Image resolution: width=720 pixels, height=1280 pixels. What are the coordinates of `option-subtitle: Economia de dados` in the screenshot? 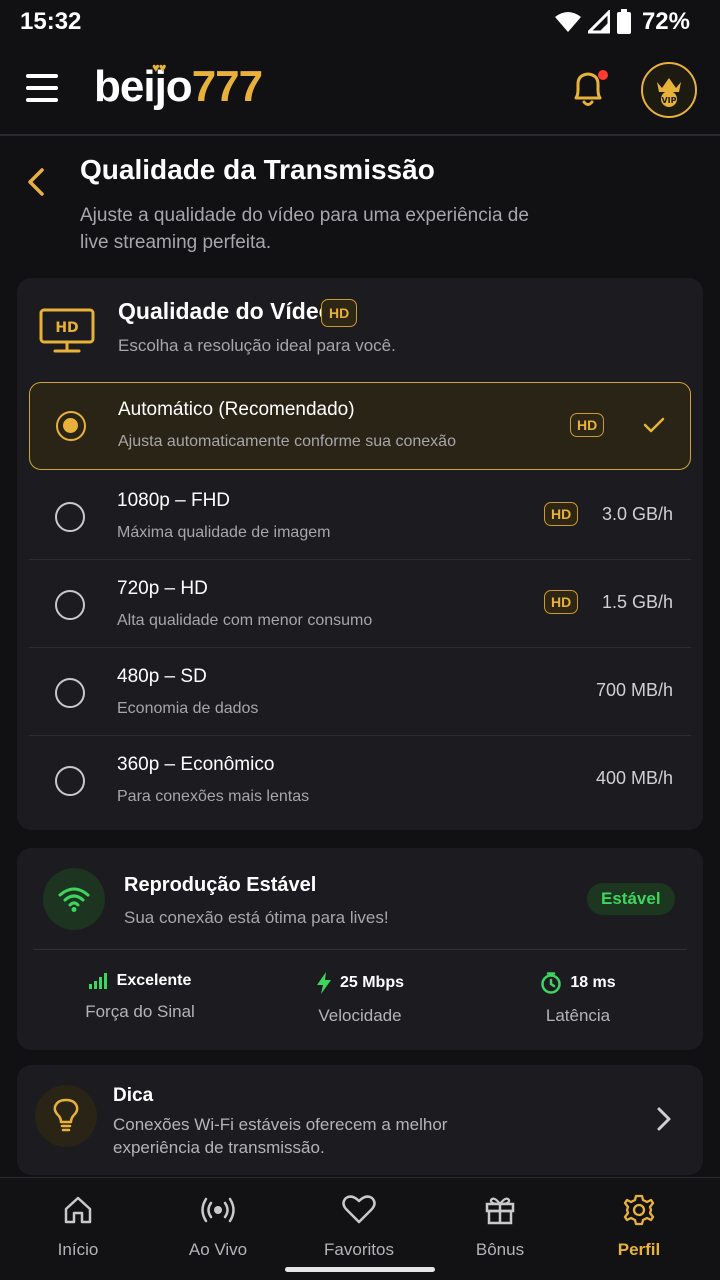 It's located at (188, 708).